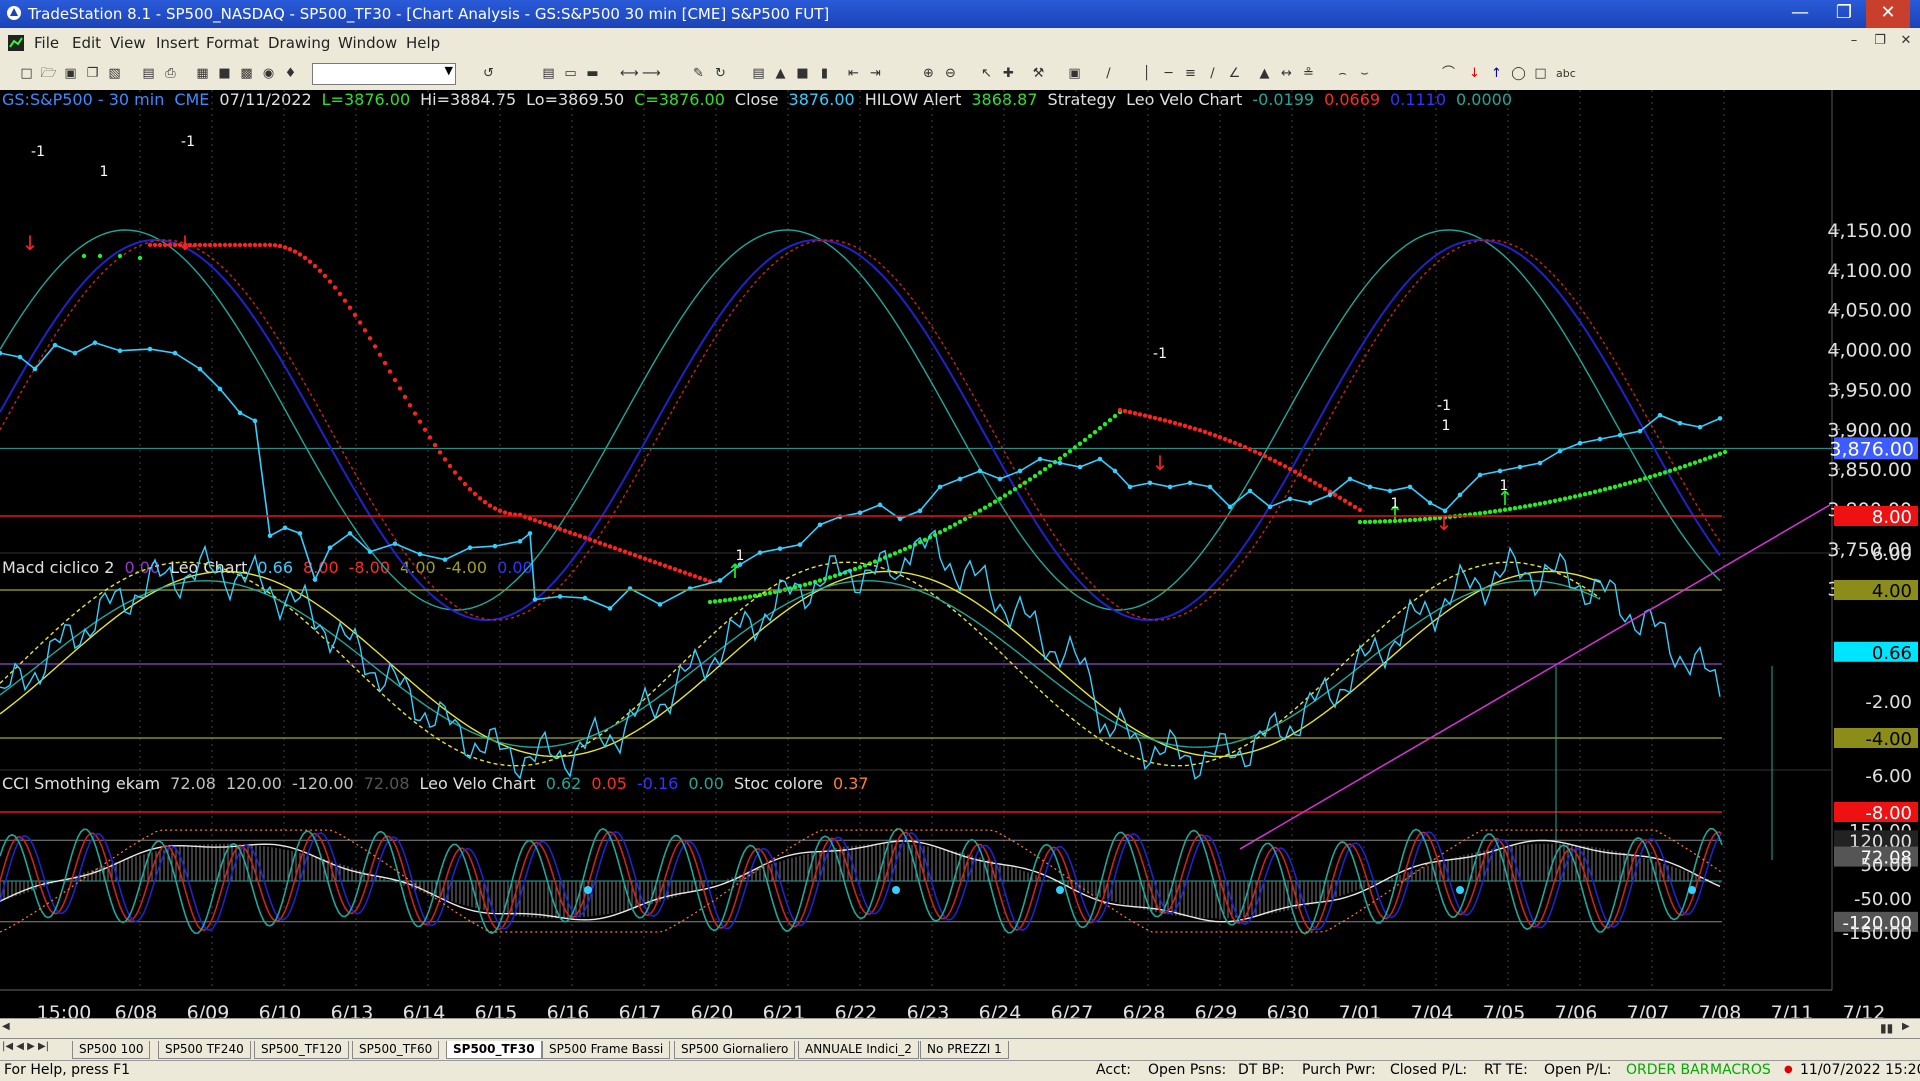  Describe the element at coordinates (1264, 73) in the screenshot. I see `gann-icon: ▲` at that location.